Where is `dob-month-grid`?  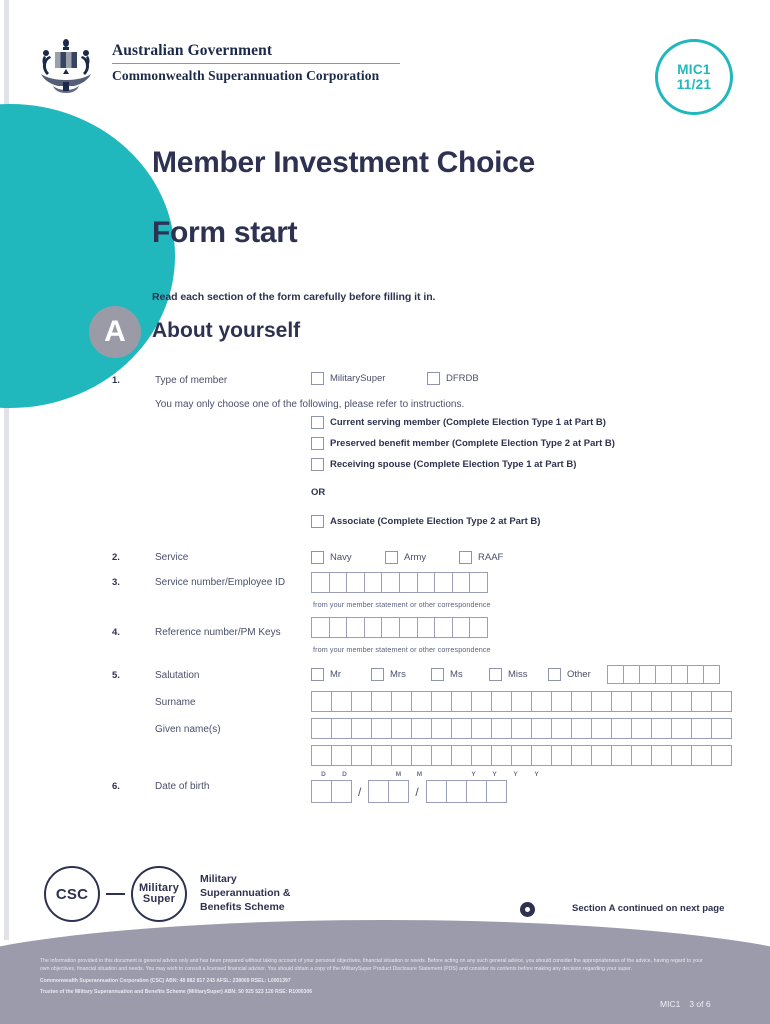
dob-month-grid is located at coordinates (389, 791).